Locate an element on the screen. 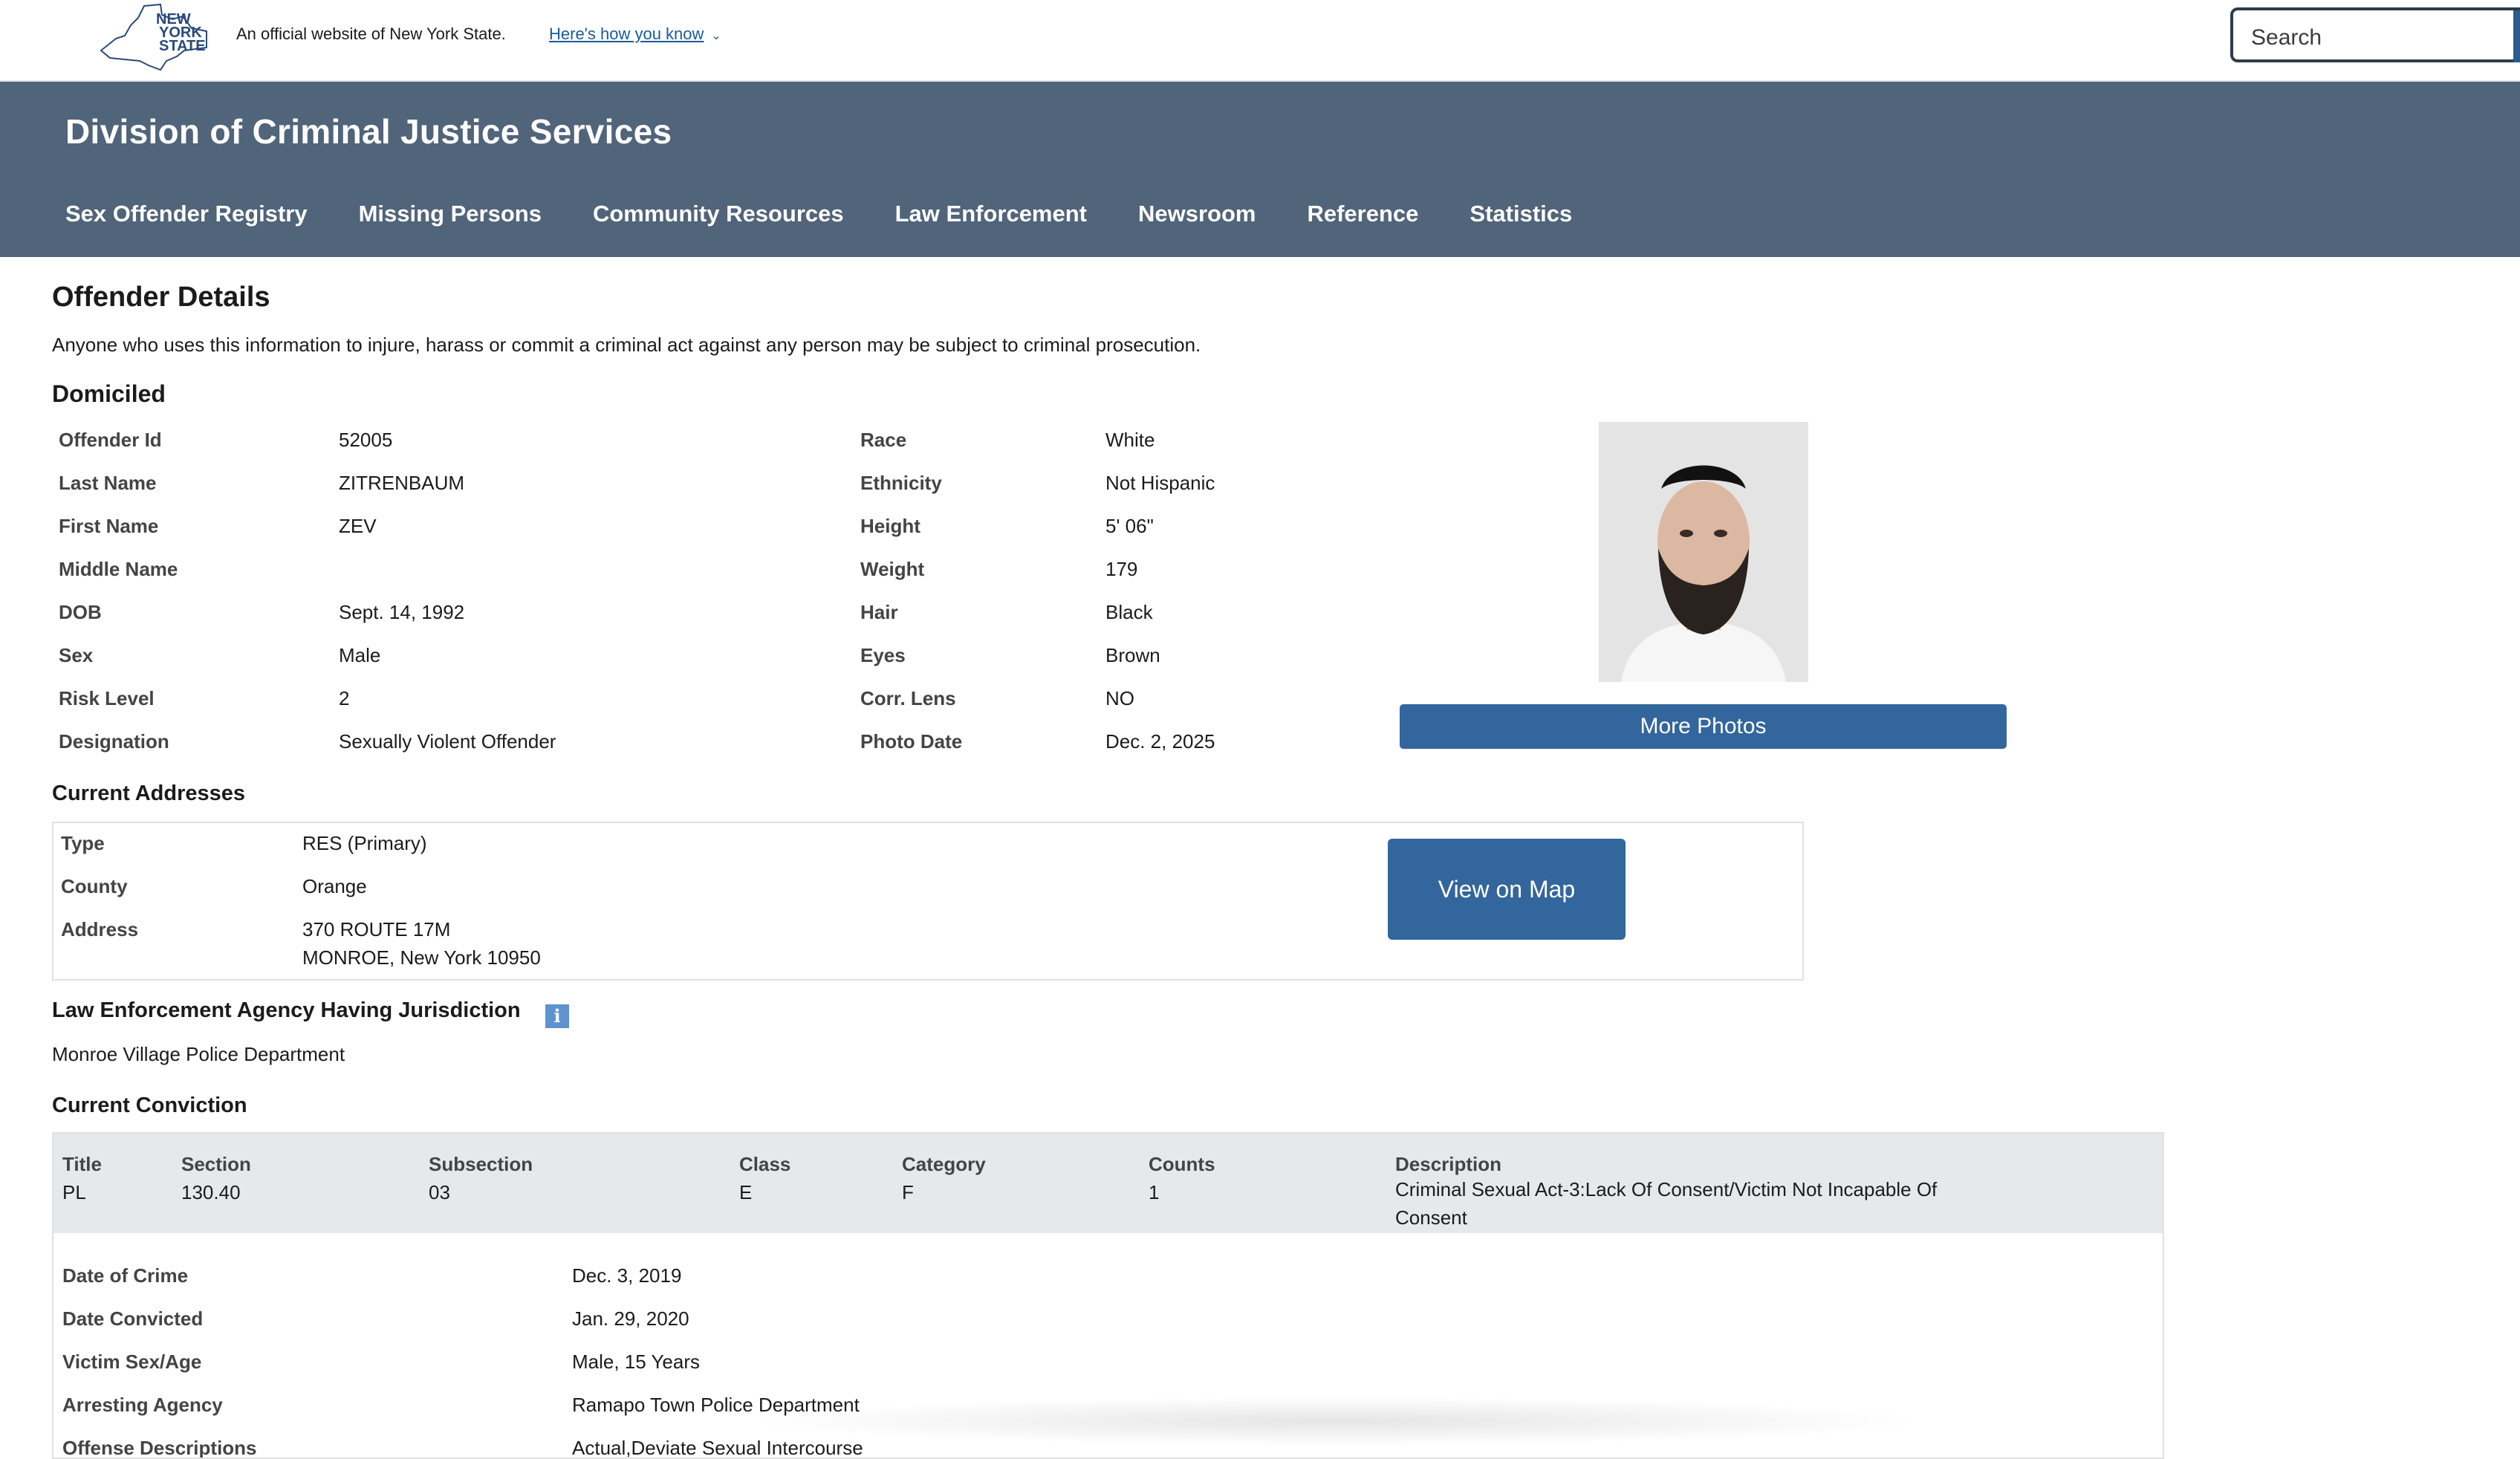  label-date-of-crime: Date of Crime is located at coordinates (126, 1275).